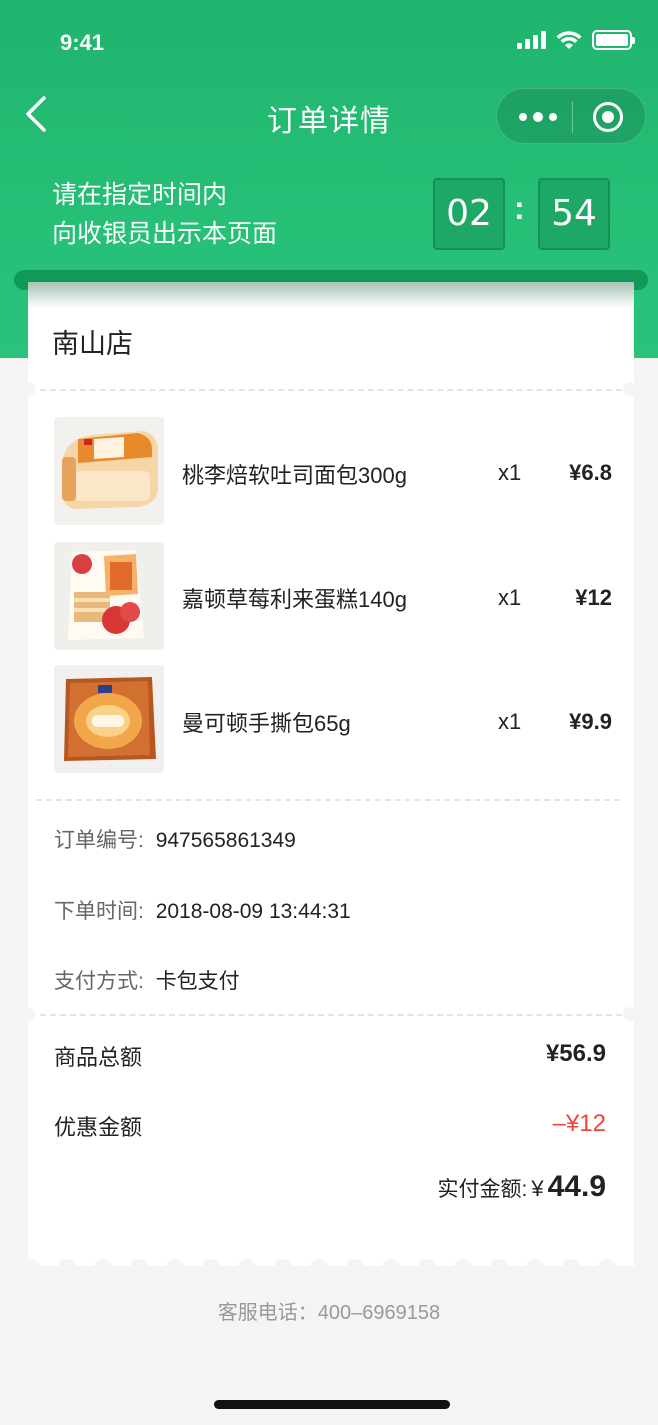 This screenshot has height=1425, width=658. I want to click on order-time-label: 下单时间:, so click(99, 911).